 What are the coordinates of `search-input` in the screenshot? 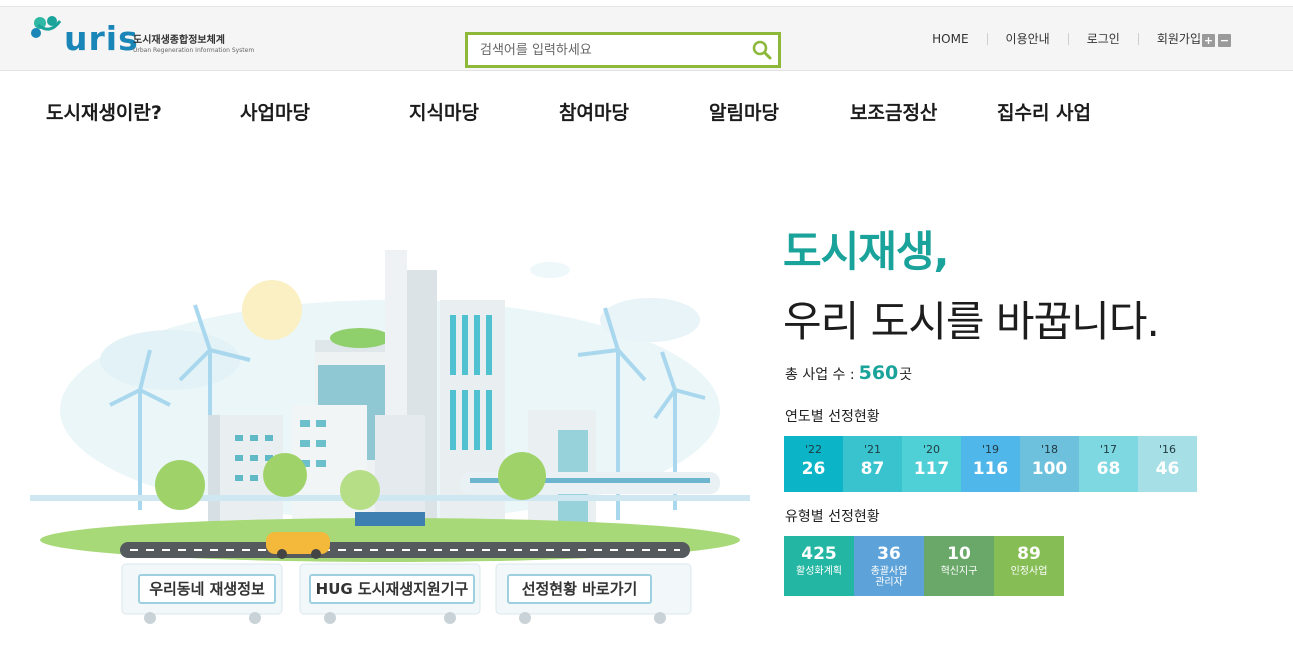 It's located at (608, 50).